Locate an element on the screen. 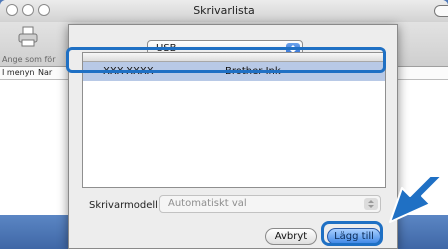  printer-model-value: Automatiskt val is located at coordinates (207, 203).